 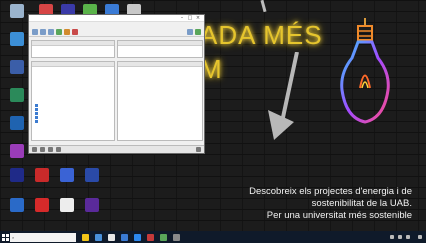 I want to click on left-list-pane, so click(x=73, y=101).